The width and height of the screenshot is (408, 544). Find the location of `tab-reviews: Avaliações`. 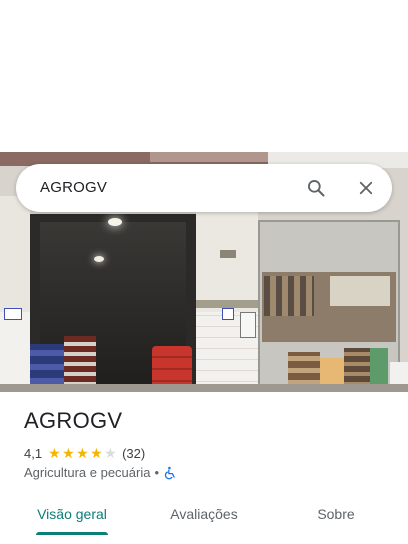

tab-reviews: Avaliações is located at coordinates (204, 514).